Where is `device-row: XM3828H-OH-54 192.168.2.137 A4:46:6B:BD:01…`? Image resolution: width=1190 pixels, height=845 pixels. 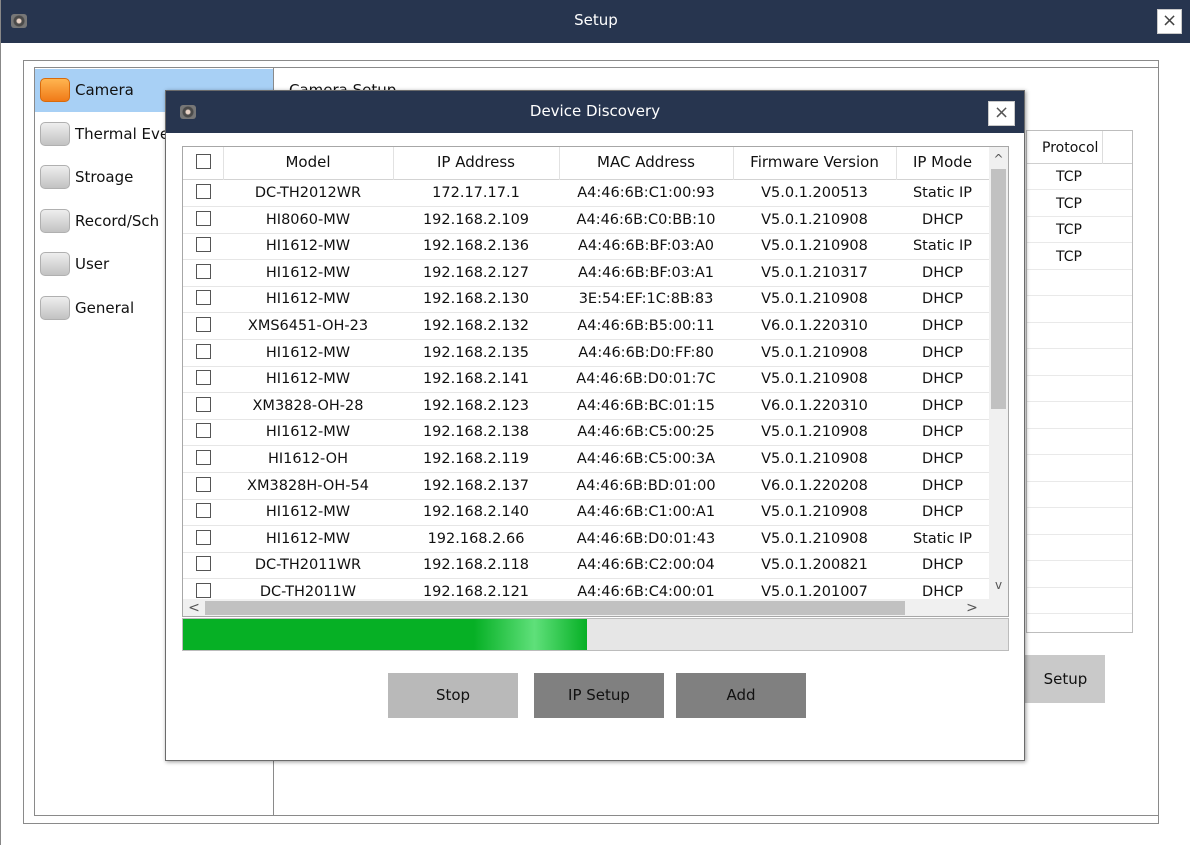 device-row: XM3828H-OH-54 192.168.2.137 A4:46:6B:BD:01… is located at coordinates (586, 486).